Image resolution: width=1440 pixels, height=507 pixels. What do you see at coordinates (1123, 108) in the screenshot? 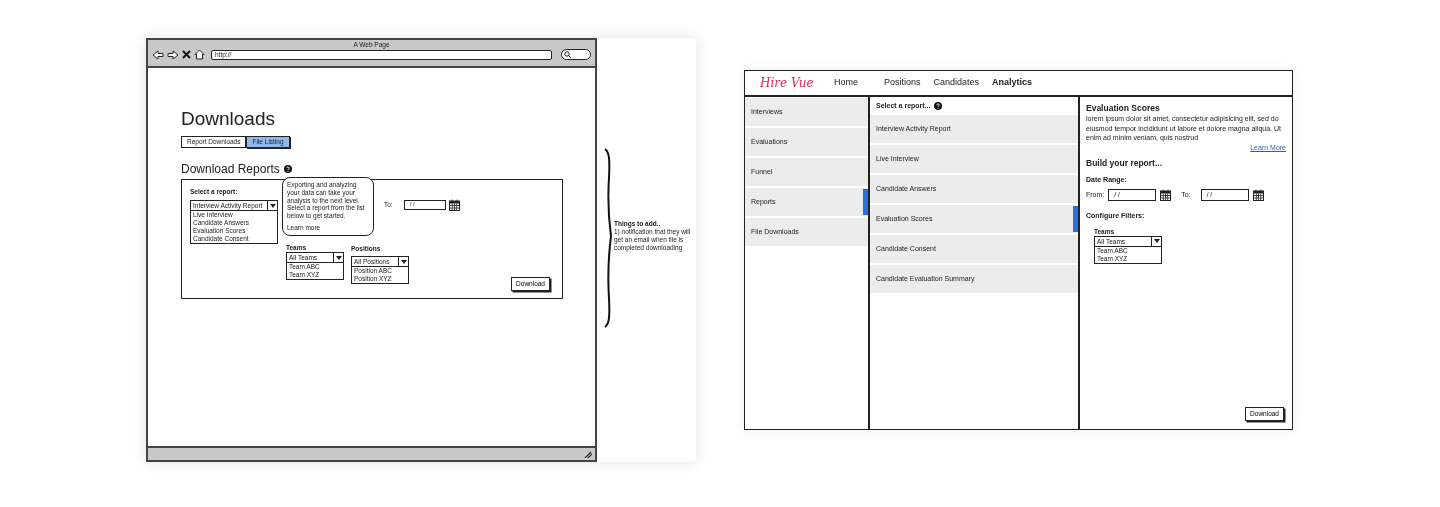
I see `detail-title: Evaluation Scores` at bounding box center [1123, 108].